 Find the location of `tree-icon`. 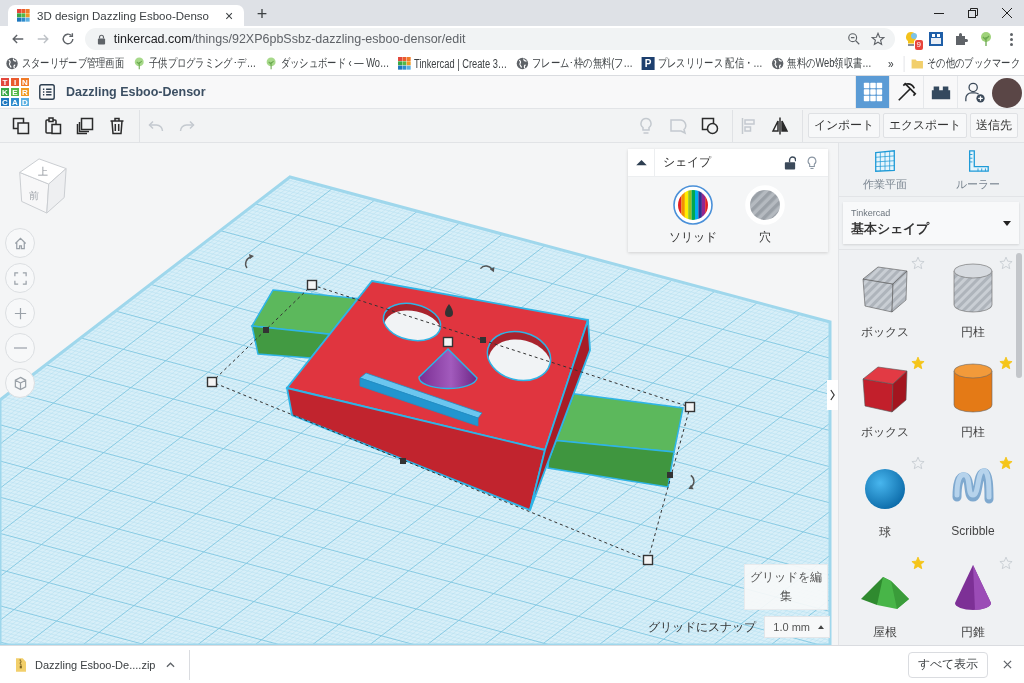

tree-icon is located at coordinates (139, 63).